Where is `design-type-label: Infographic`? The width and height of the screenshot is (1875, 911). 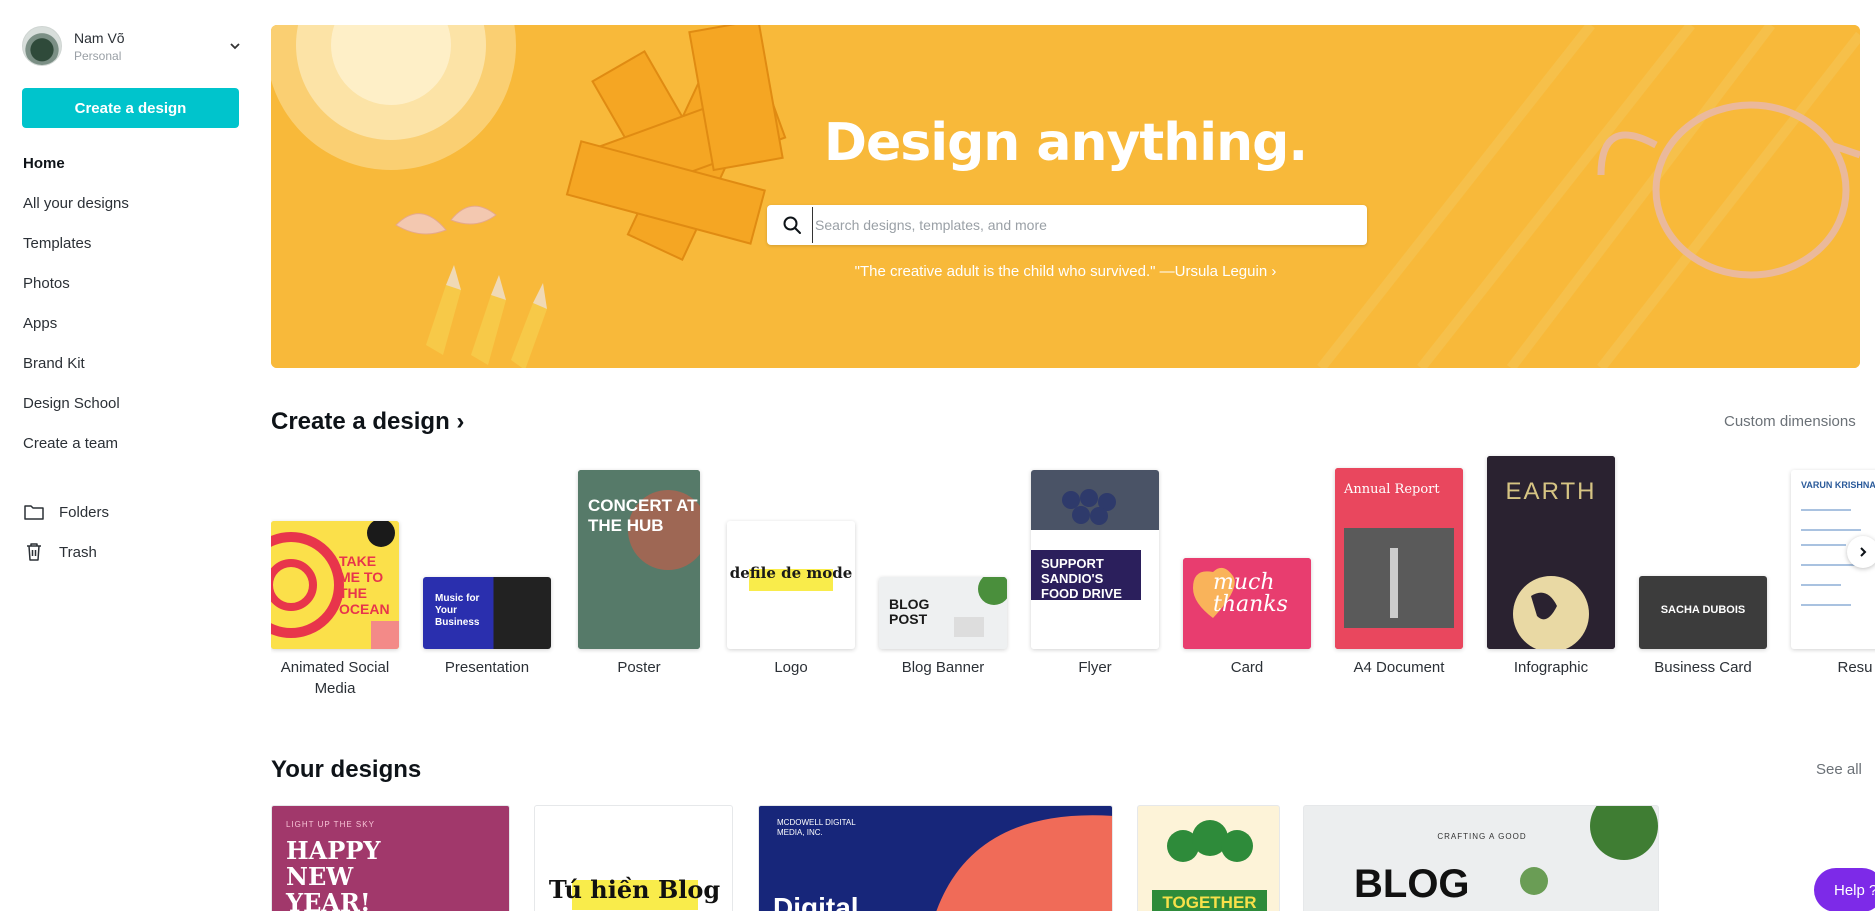
design-type-label: Infographic is located at coordinates (1551, 667).